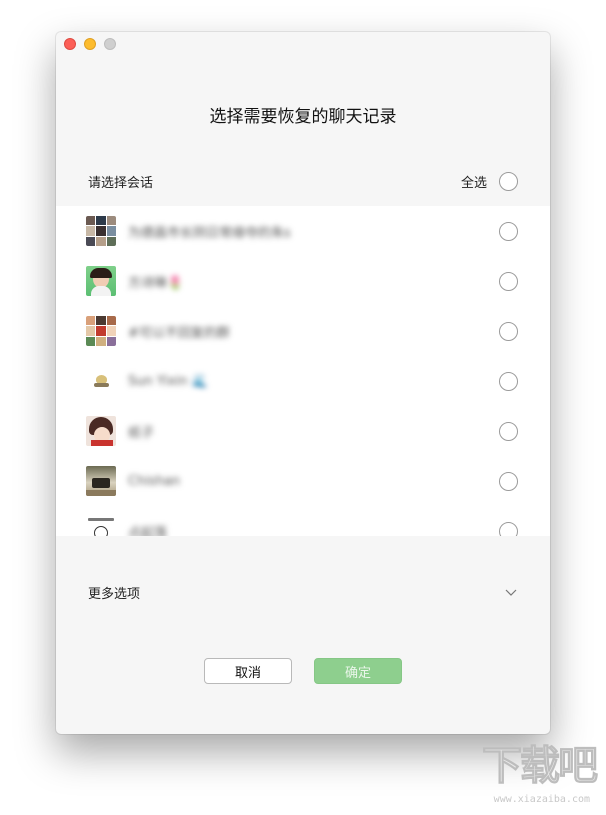  I want to click on cancel-button: 取消, so click(248, 671).